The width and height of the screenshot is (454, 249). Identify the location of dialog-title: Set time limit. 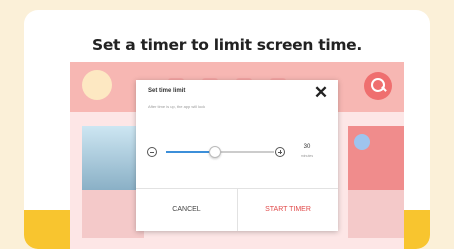
(167, 91).